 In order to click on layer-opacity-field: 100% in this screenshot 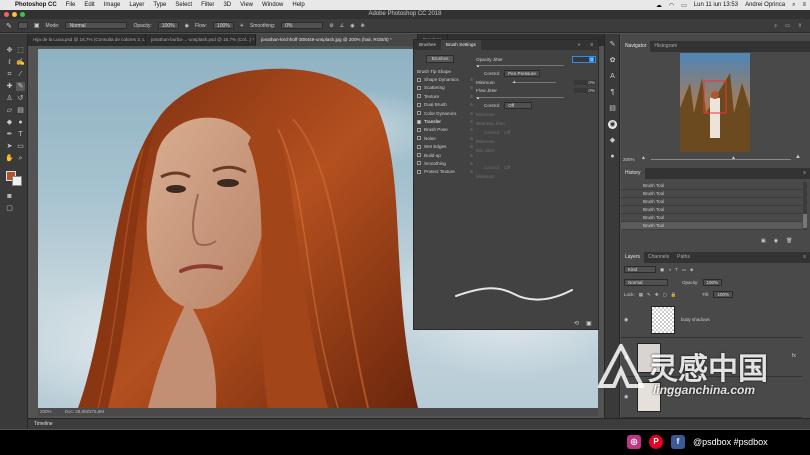, I will do `click(712, 282)`.